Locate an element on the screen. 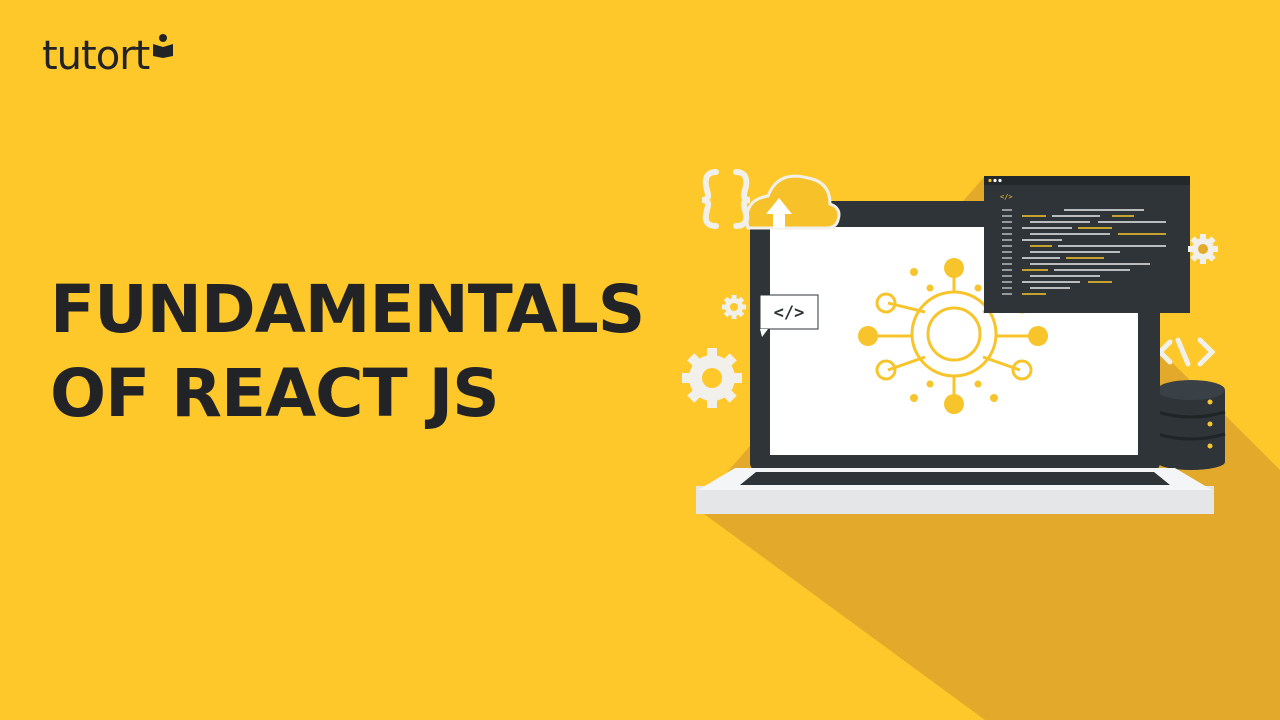 This screenshot has height=720, width=1280. brand-book-icon is located at coordinates (163, 46).